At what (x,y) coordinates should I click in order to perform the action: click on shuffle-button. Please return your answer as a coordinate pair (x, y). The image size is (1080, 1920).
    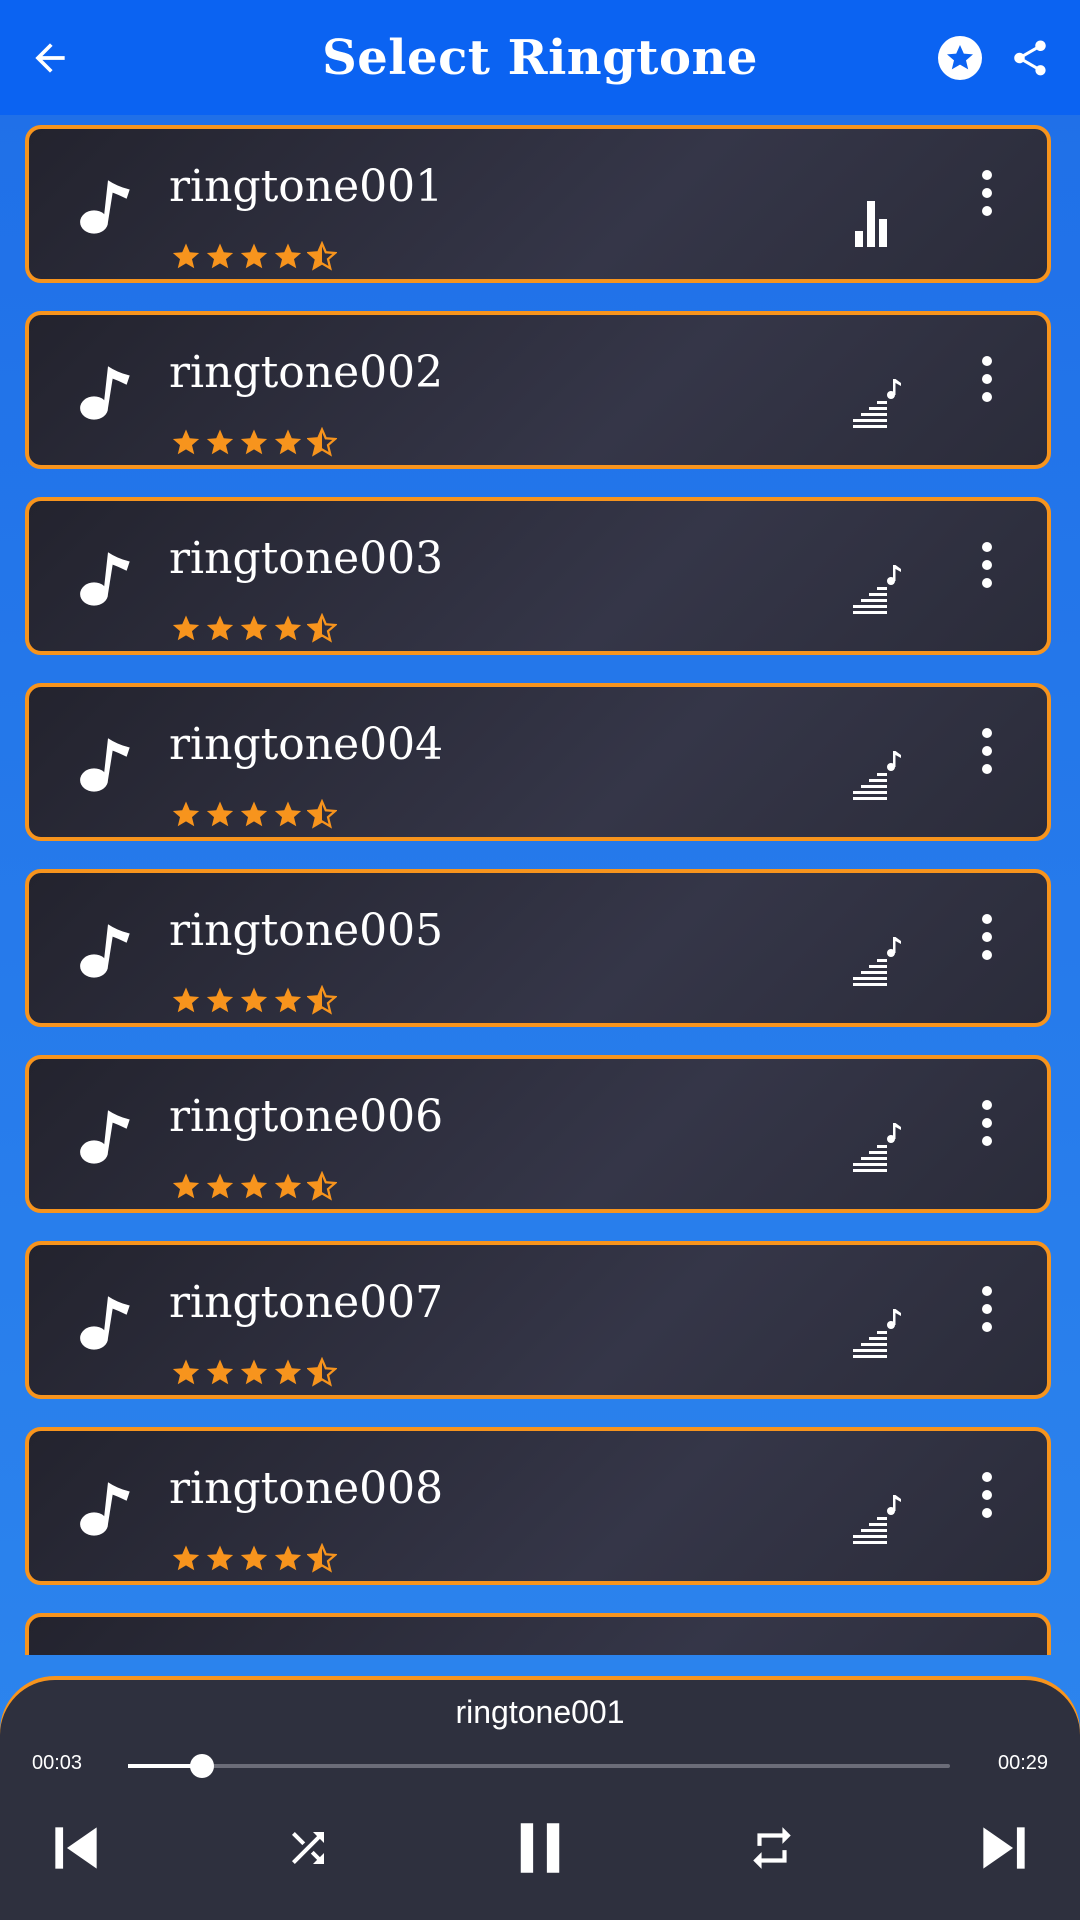
    Looking at the image, I should click on (308, 1848).